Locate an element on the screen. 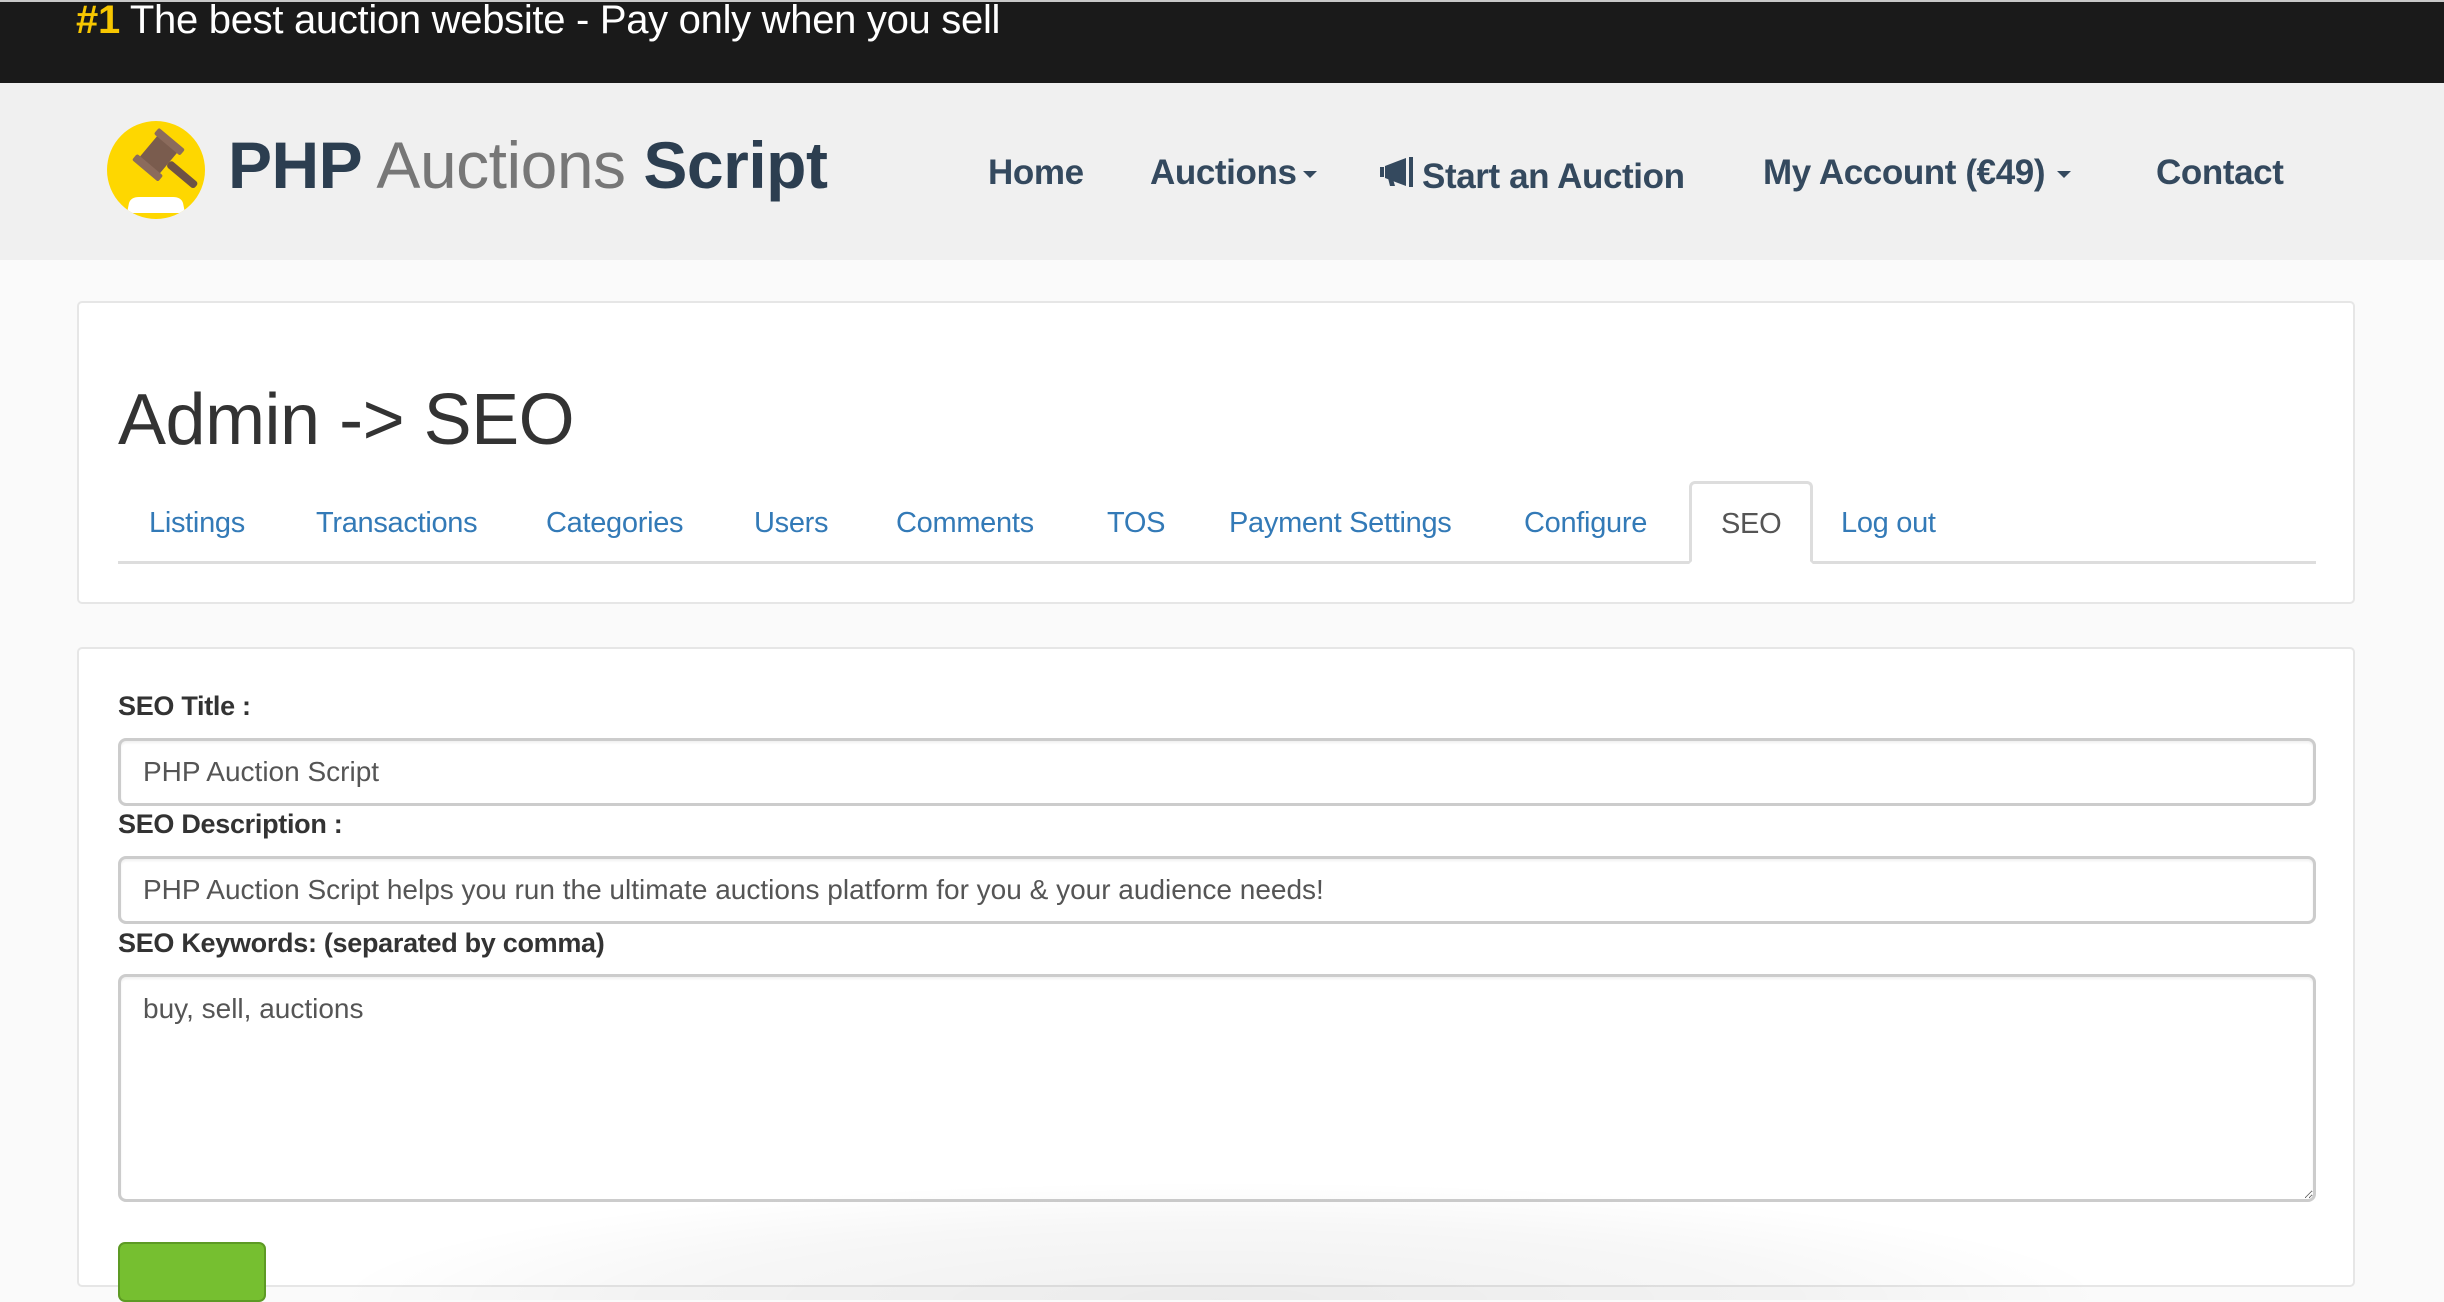  tab-comments: Comments is located at coordinates (965, 522).